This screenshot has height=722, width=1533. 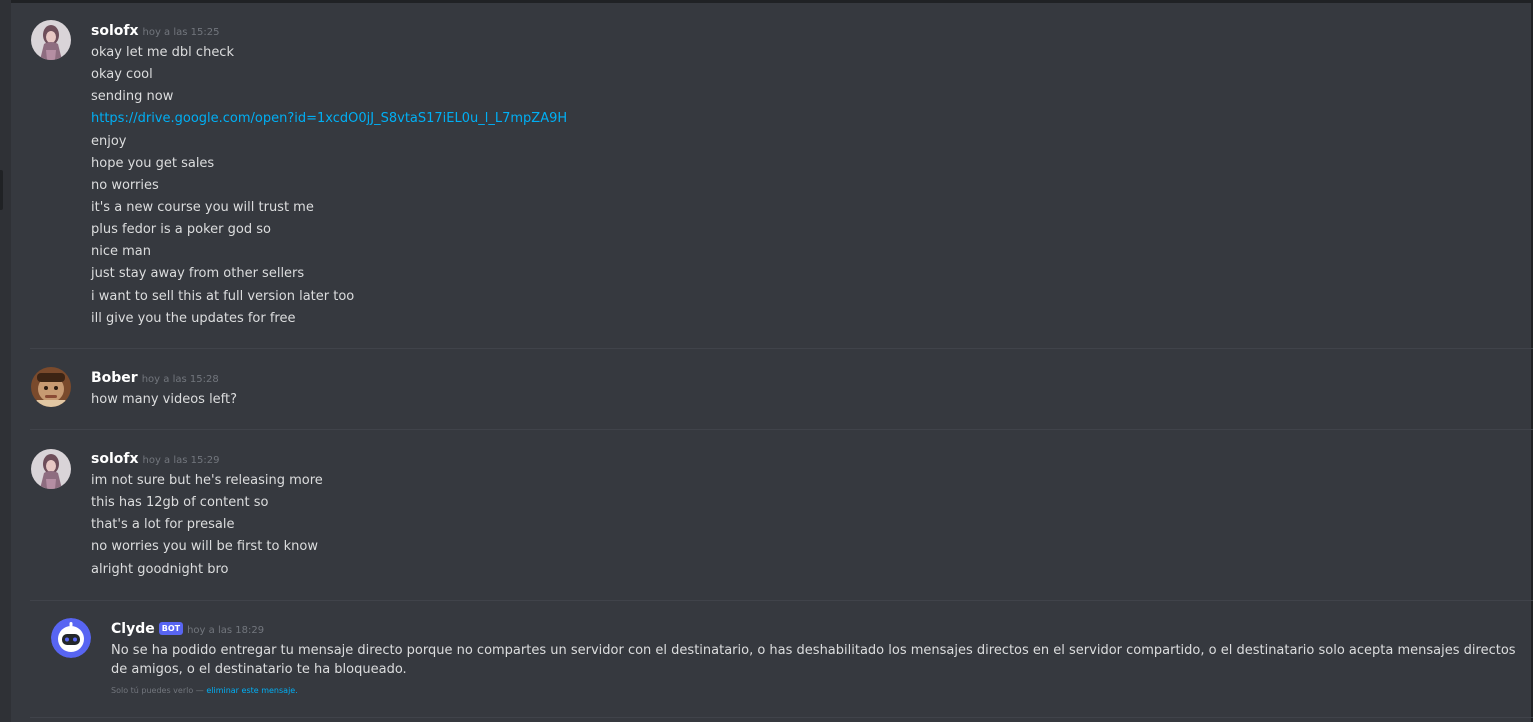 I want to click on message-header: Clyde BOT hoy a las 18:29, so click(x=187, y=628).